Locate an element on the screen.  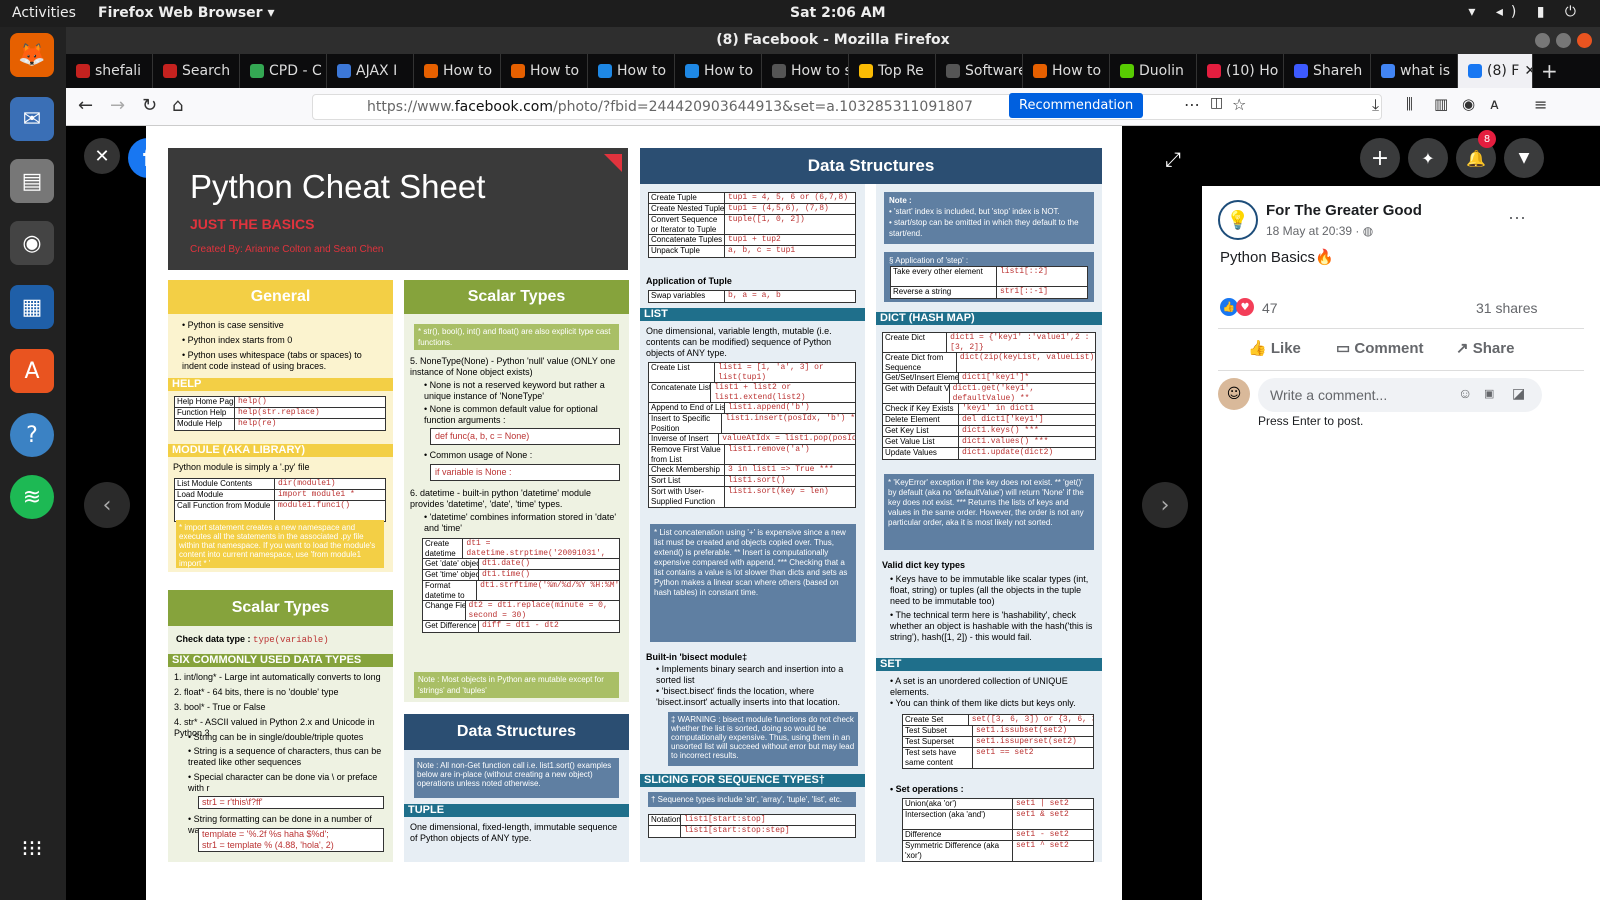
table-row: Test Superset set1.issuperset(set2) is located at coordinates (998, 742).